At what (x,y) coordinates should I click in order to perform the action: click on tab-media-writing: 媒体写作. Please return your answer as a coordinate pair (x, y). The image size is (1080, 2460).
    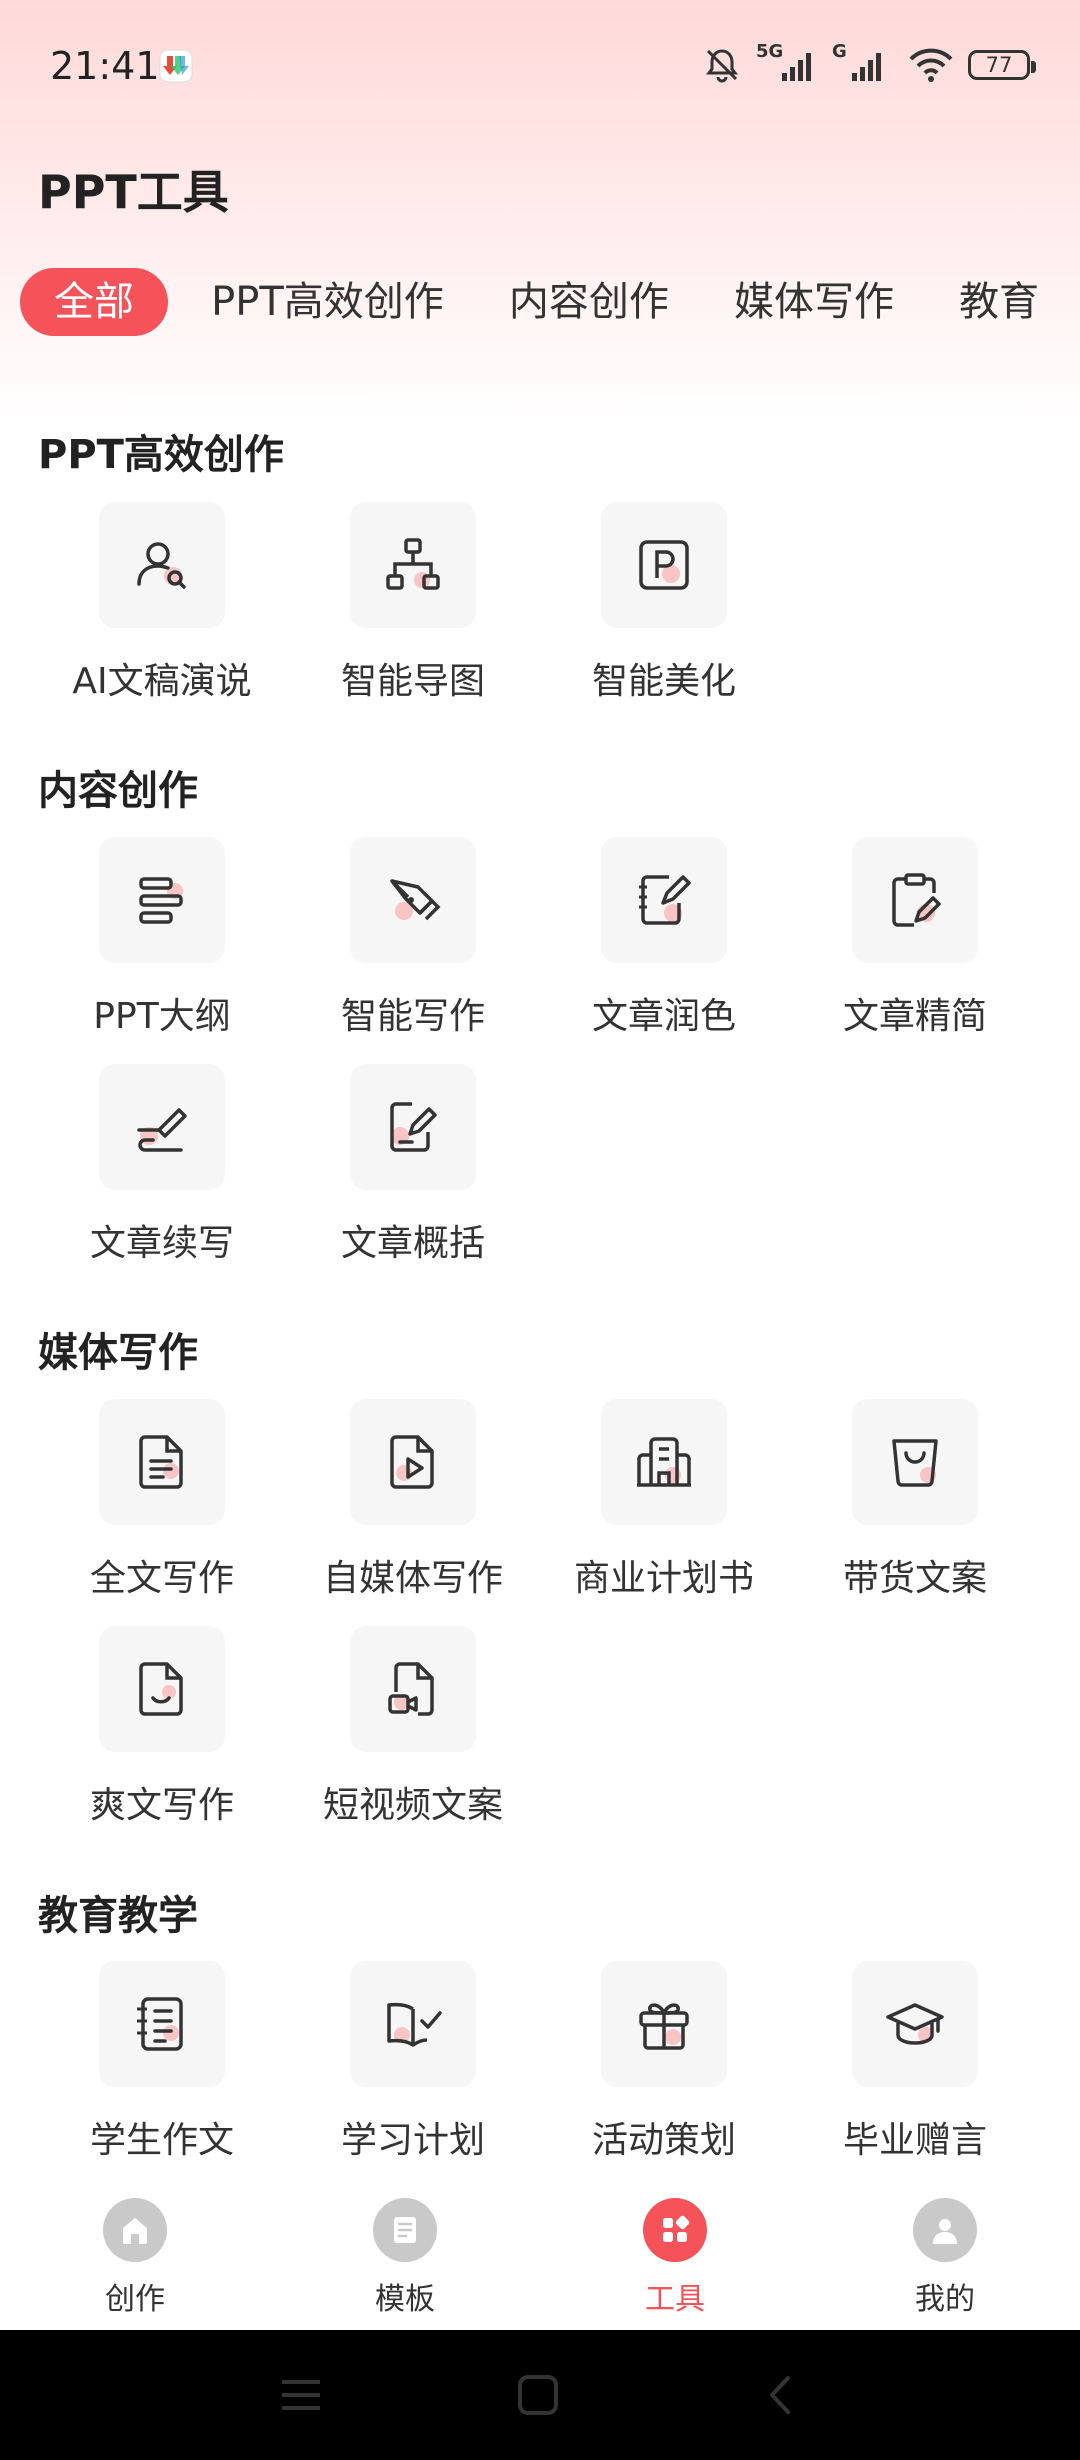
    Looking at the image, I should click on (814, 302).